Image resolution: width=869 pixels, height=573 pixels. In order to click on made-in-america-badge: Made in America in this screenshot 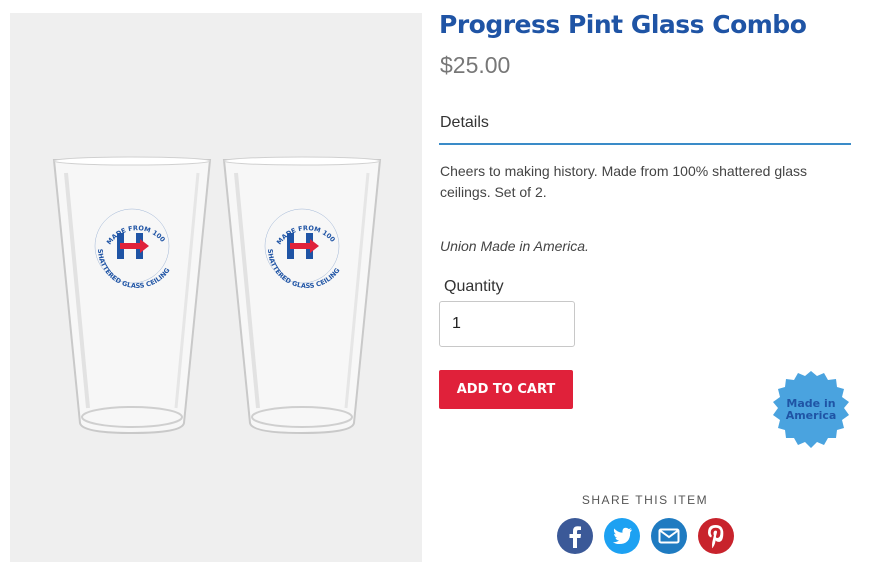, I will do `click(811, 411)`.